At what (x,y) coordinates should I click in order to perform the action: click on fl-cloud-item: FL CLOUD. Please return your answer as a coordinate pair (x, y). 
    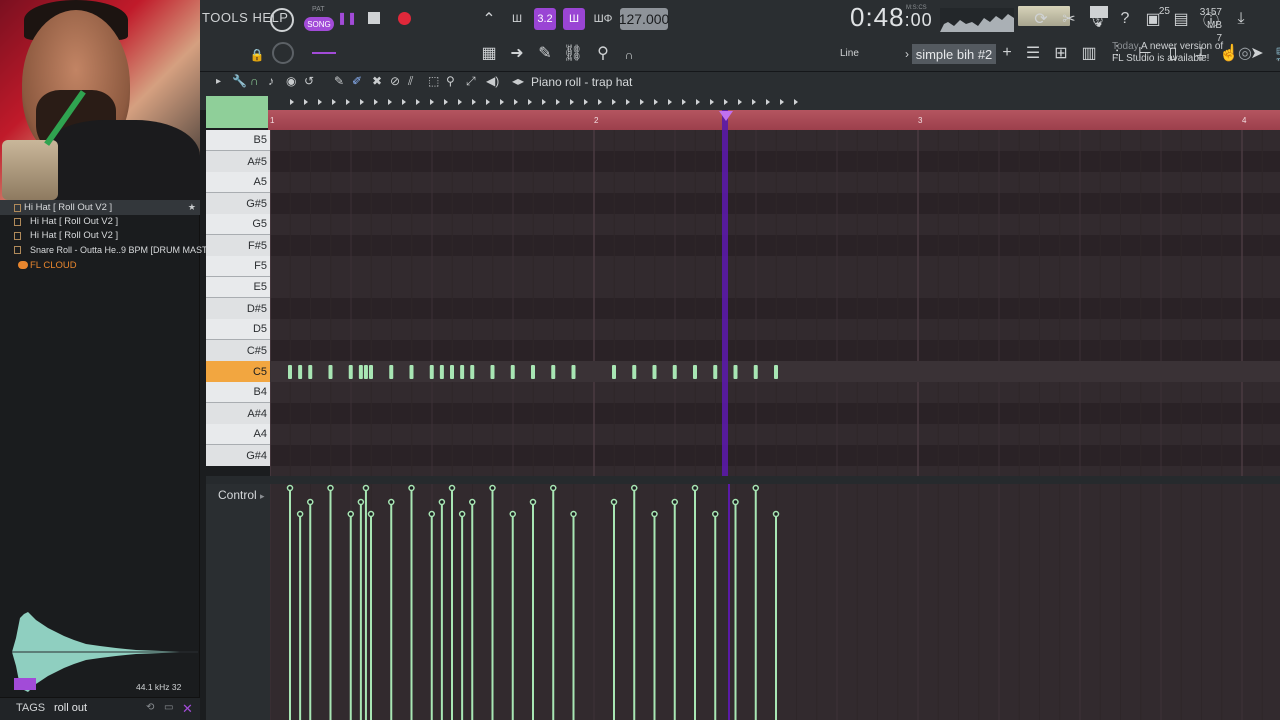
    Looking at the image, I should click on (100, 265).